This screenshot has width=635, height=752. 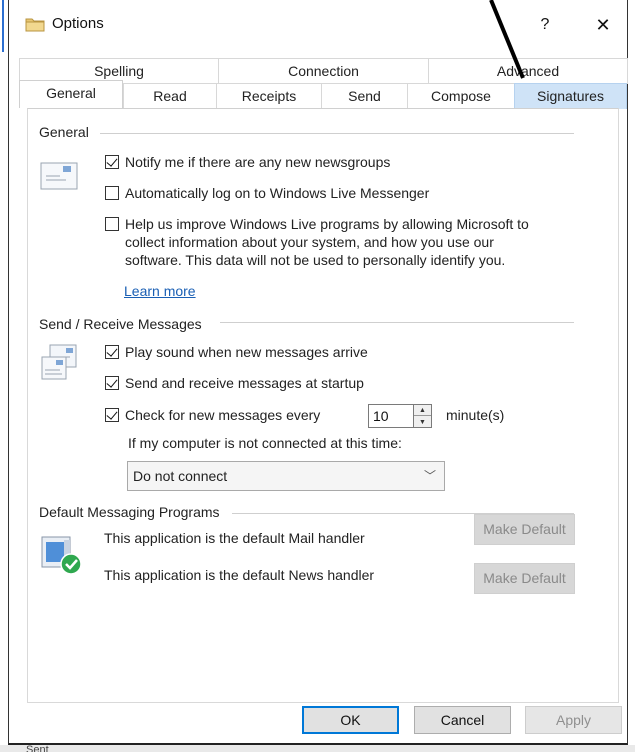 What do you see at coordinates (524, 529) in the screenshot?
I see `make-default-mail-button: Make Default` at bounding box center [524, 529].